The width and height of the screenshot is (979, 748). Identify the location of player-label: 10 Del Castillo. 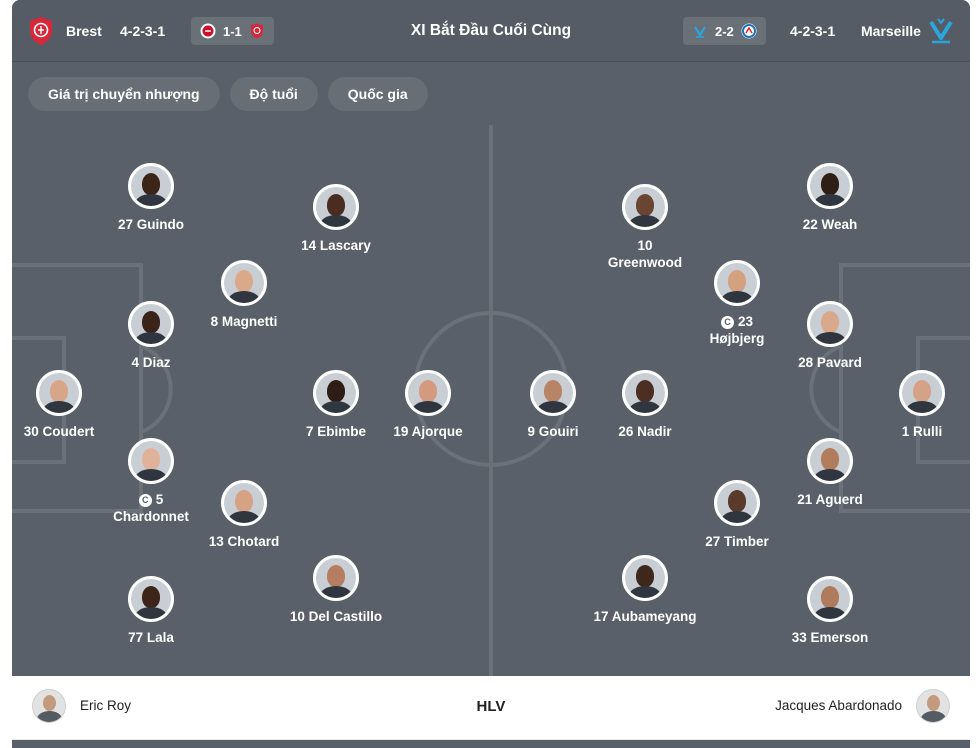
(336, 616).